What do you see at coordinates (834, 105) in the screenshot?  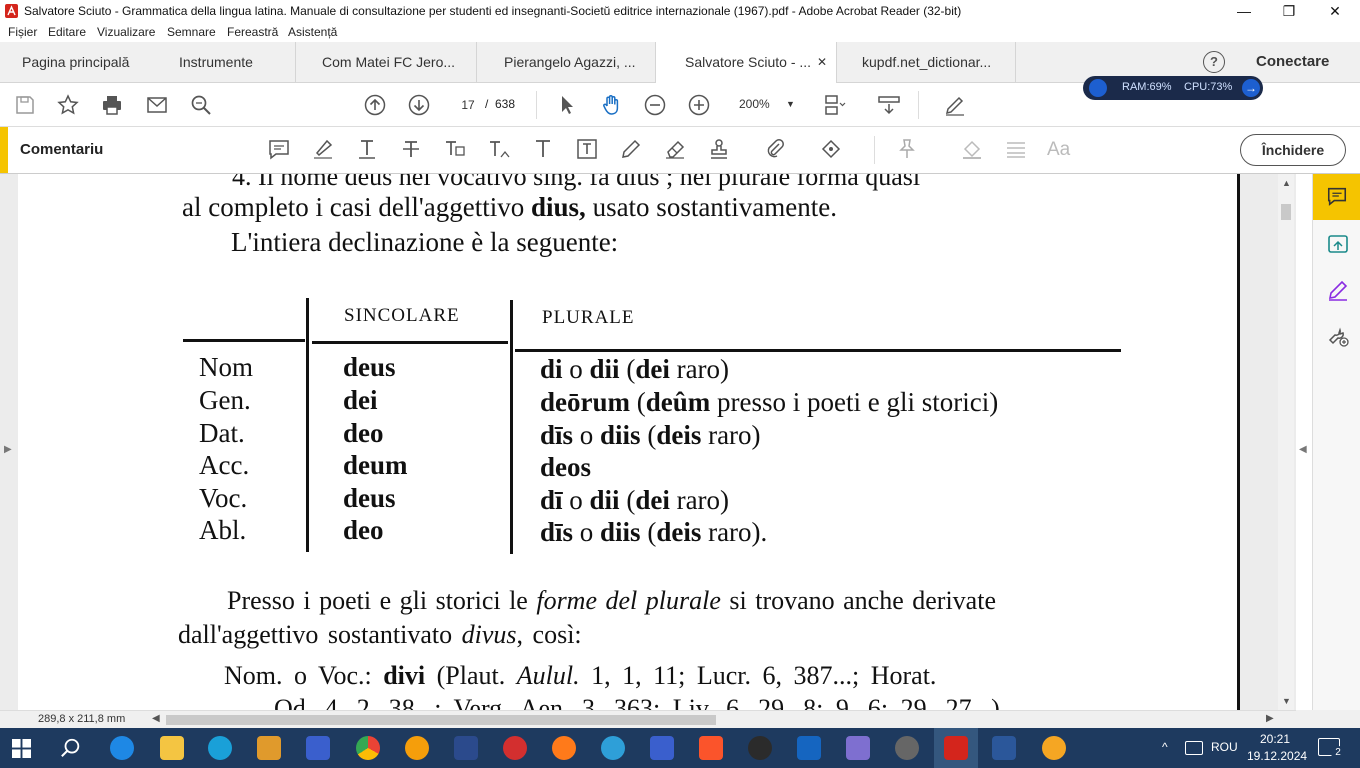 I see `page-display-icon` at bounding box center [834, 105].